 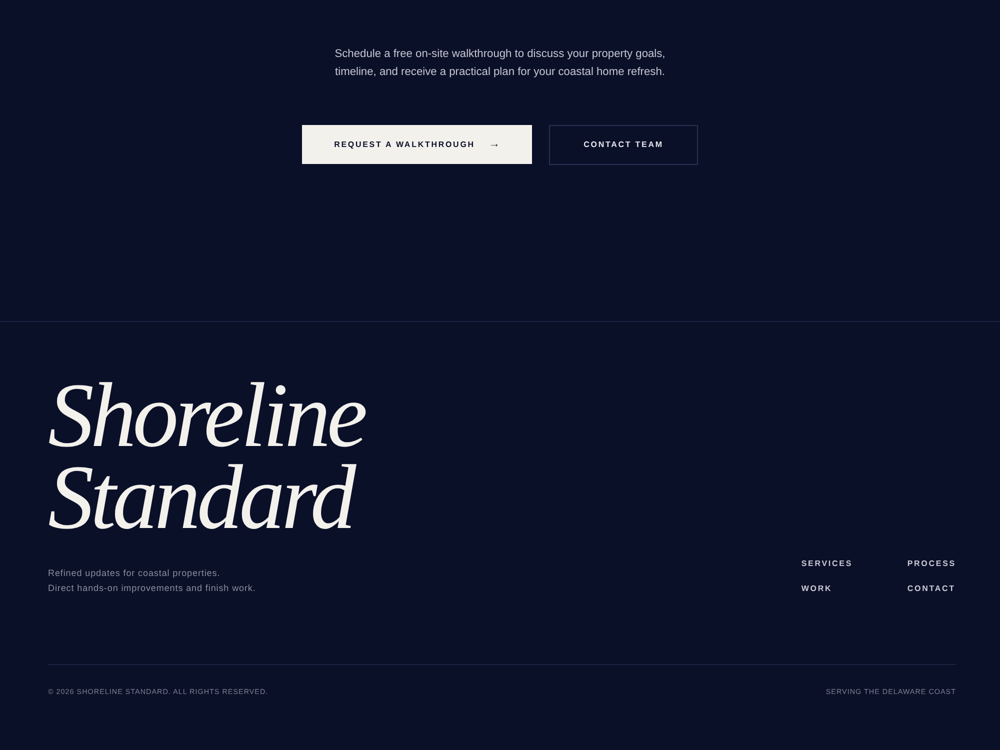 What do you see at coordinates (931, 589) in the screenshot?
I see `footer-nav-link: CONTACT` at bounding box center [931, 589].